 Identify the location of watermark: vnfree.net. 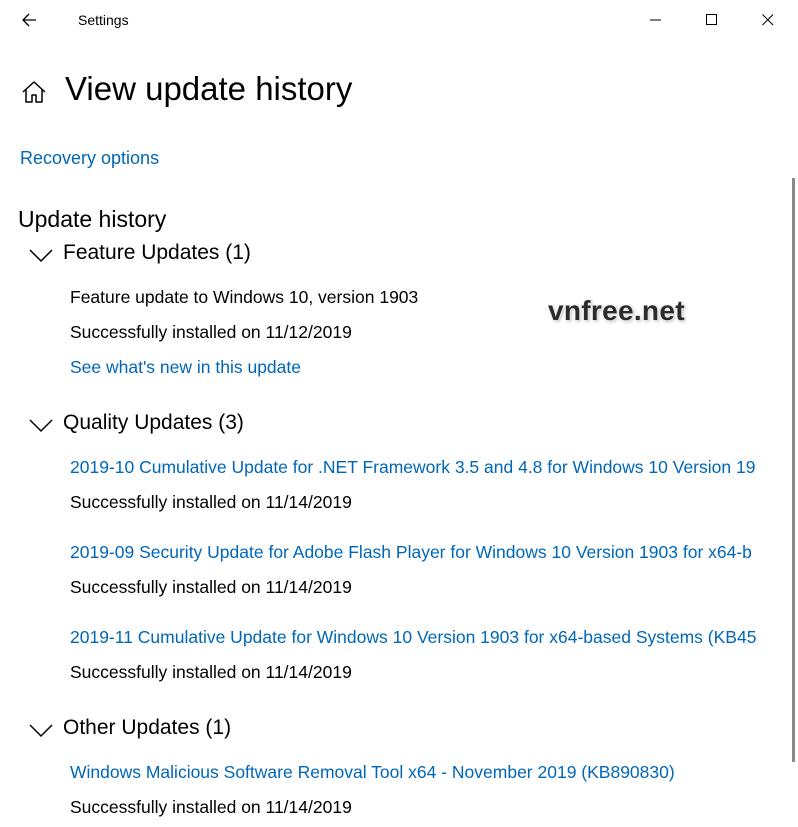
(616, 310).